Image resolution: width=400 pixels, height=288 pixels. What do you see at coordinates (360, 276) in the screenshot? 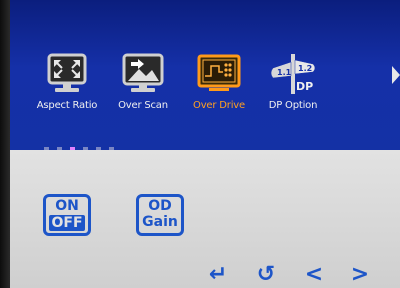
I see `right-arrow-icon: >` at bounding box center [360, 276].